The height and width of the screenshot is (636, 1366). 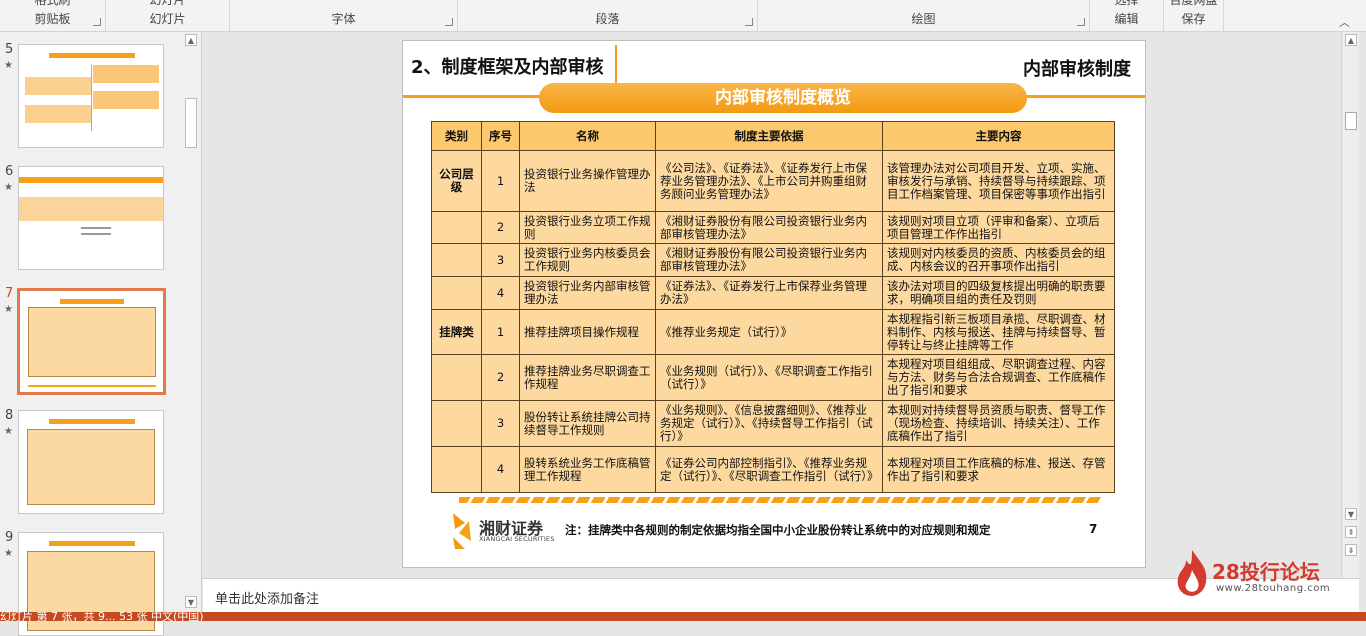 What do you see at coordinates (587, 469) in the screenshot?
I see `name-cell: 股转系统业务工作底稿管理工作规程` at bounding box center [587, 469].